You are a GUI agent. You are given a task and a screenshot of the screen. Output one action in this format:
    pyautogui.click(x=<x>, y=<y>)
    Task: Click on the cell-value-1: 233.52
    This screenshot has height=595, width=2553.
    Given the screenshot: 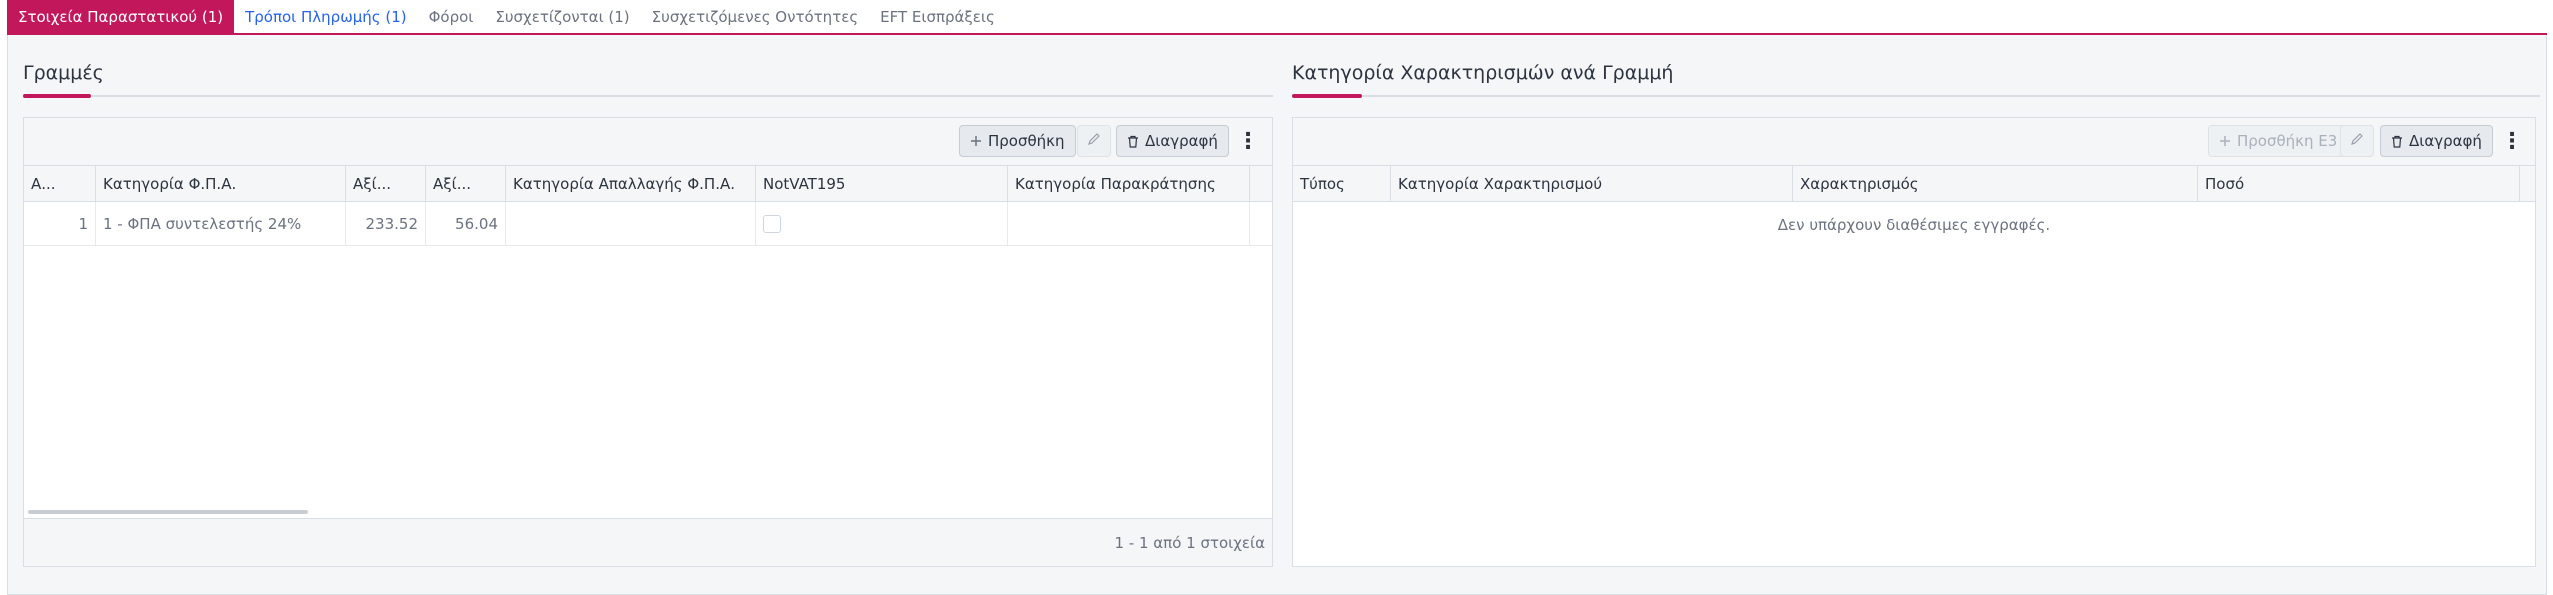 What is the action you would take?
    pyautogui.click(x=386, y=224)
    